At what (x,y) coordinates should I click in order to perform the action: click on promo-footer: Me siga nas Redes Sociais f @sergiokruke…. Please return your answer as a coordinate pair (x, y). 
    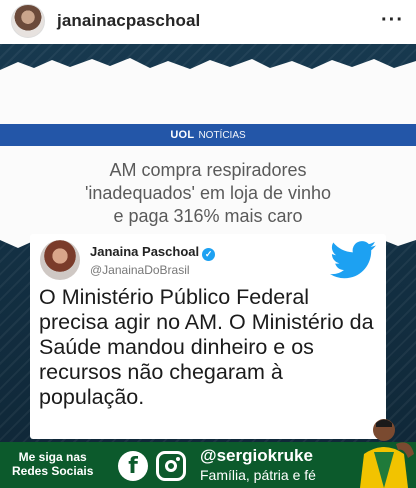
    Looking at the image, I should click on (208, 453).